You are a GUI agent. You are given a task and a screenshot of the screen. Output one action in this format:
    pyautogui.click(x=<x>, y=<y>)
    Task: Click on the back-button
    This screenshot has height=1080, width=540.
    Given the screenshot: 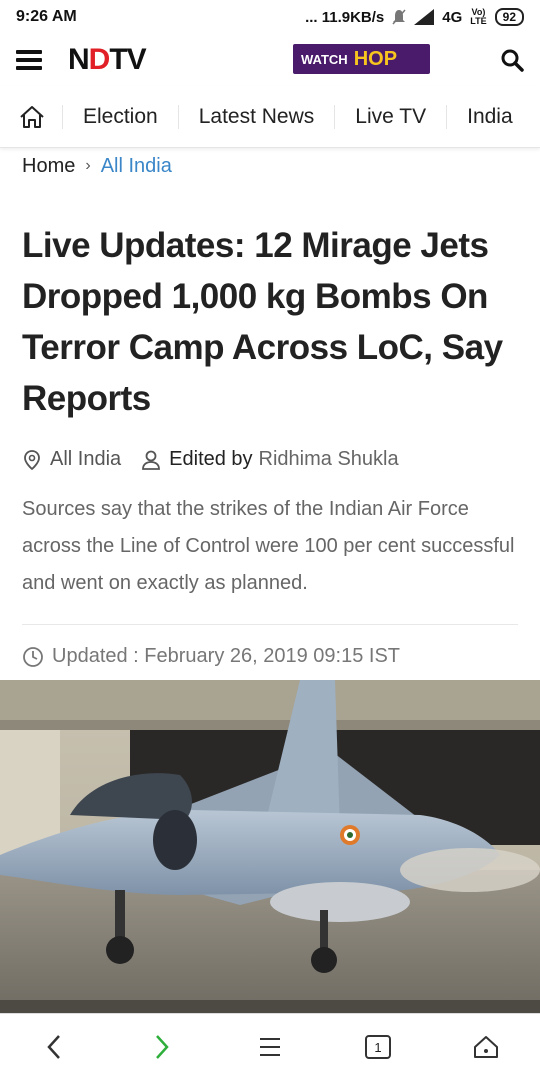 What is the action you would take?
    pyautogui.click(x=54, y=1047)
    